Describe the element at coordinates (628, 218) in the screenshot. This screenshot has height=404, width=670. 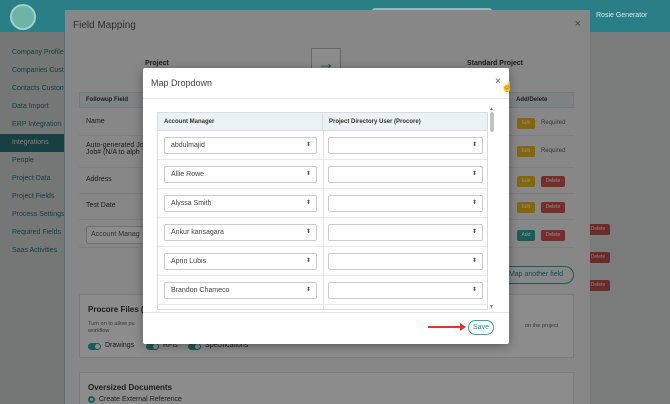
I see `background-right-panel: Delete Delete Delete` at that location.